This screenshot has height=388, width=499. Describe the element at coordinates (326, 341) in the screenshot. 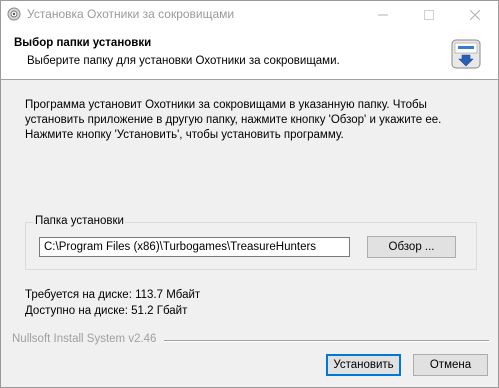

I see `branding-divider` at that location.